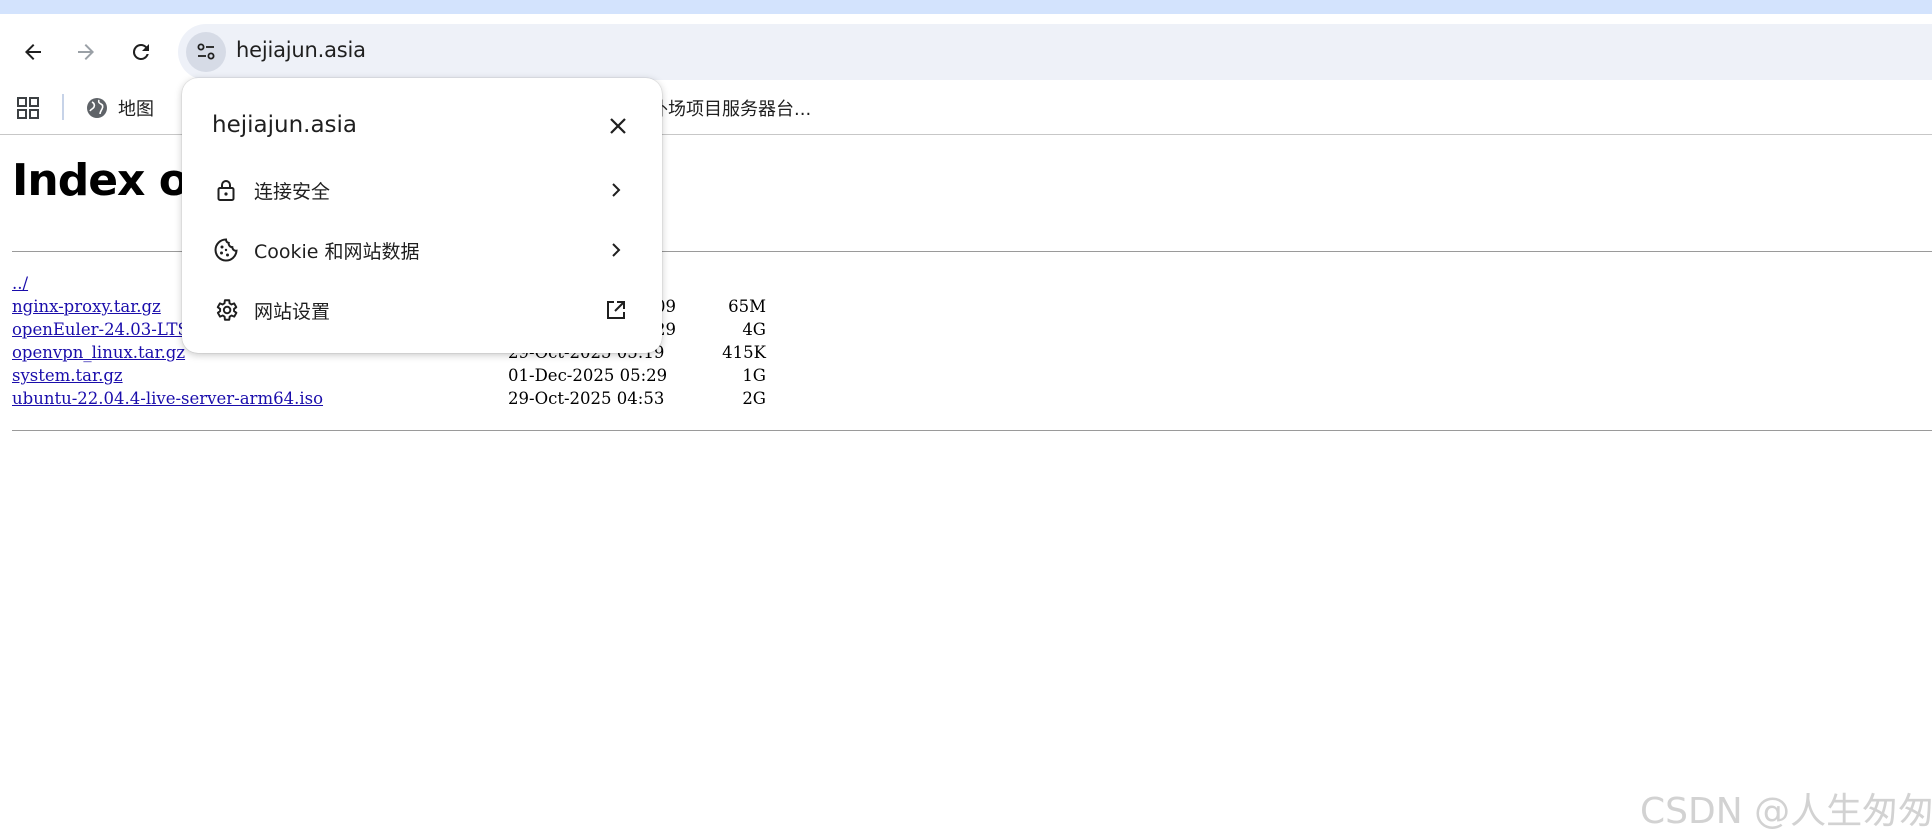  Describe the element at coordinates (422, 250) in the screenshot. I see `cookie-site-data-item: Cookie 和网站数据` at that location.